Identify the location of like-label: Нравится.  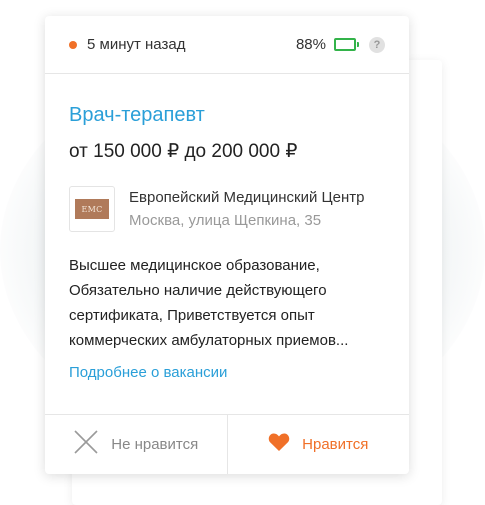
(335, 444).